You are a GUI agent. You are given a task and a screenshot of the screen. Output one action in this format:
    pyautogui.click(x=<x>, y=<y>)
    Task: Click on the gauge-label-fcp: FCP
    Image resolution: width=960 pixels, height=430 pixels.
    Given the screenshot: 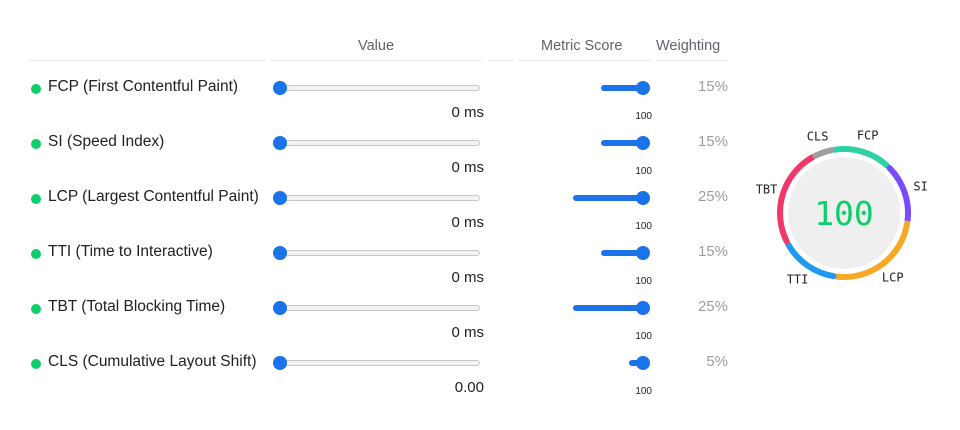 What is the action you would take?
    pyautogui.click(x=868, y=136)
    